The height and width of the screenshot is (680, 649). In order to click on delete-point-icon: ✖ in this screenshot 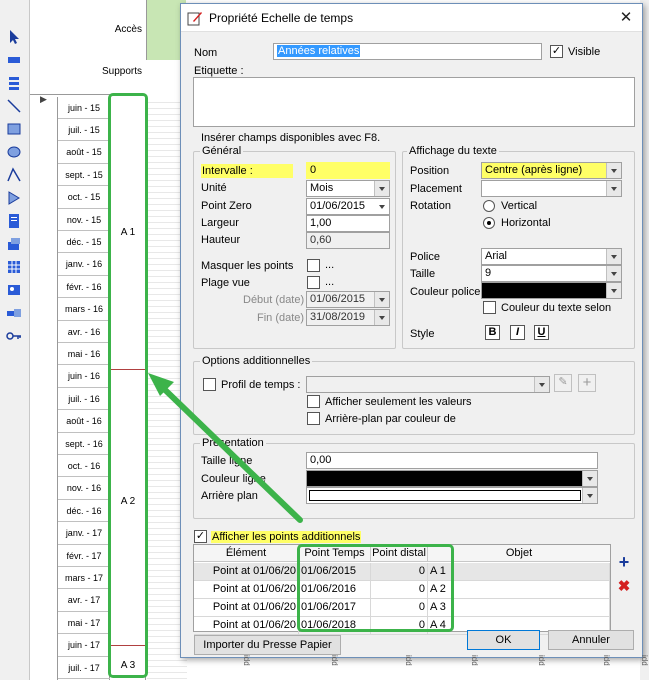, I will do `click(624, 587)`.